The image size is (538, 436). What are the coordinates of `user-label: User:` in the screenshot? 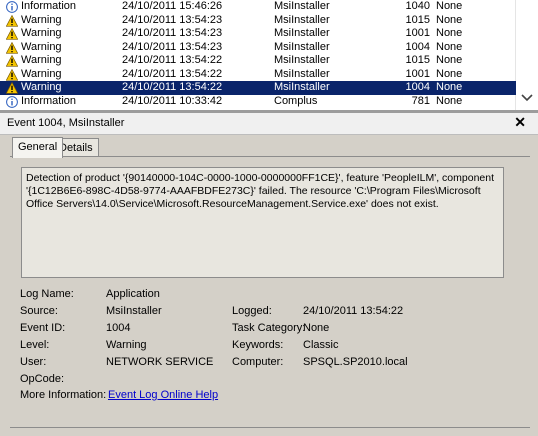 It's located at (33, 362).